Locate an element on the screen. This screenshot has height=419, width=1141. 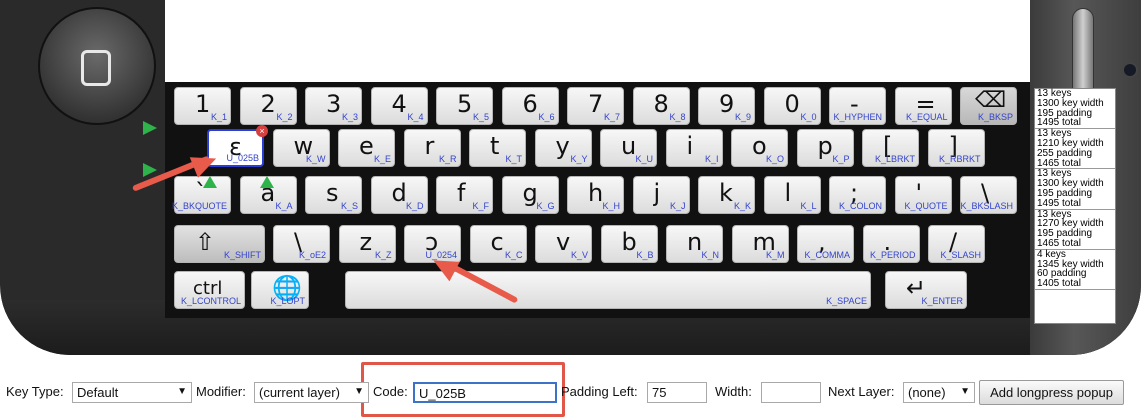
key-k_w: w K_W is located at coordinates (301, 148).